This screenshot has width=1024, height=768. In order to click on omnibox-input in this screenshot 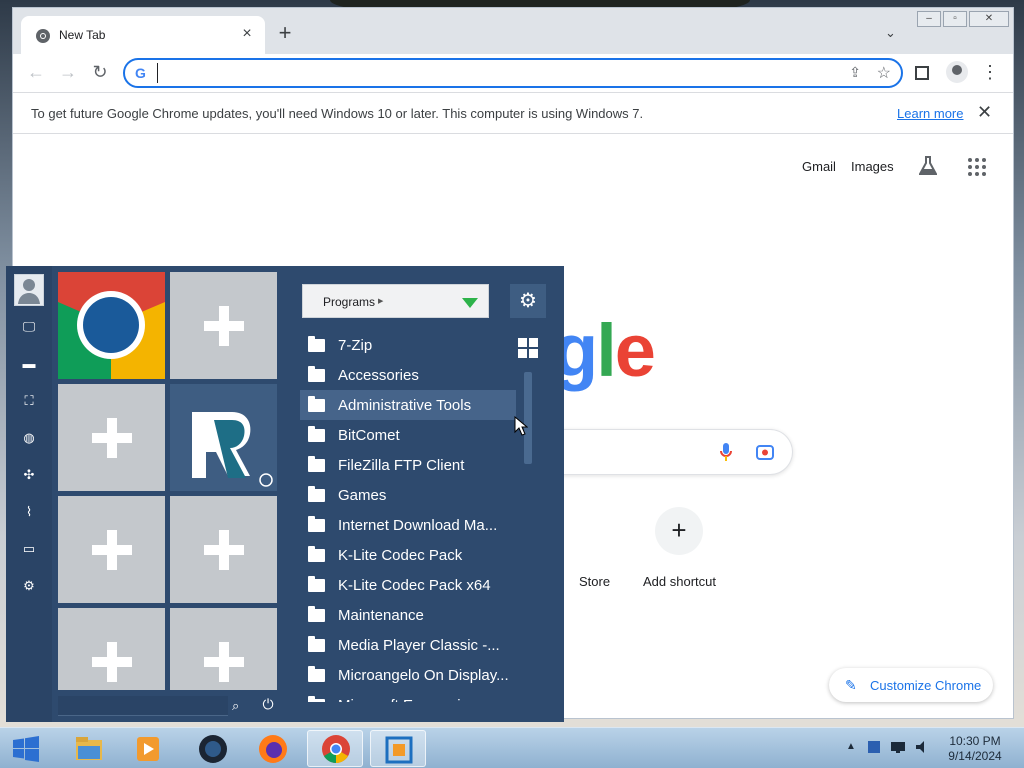, I will do `click(497, 73)`.